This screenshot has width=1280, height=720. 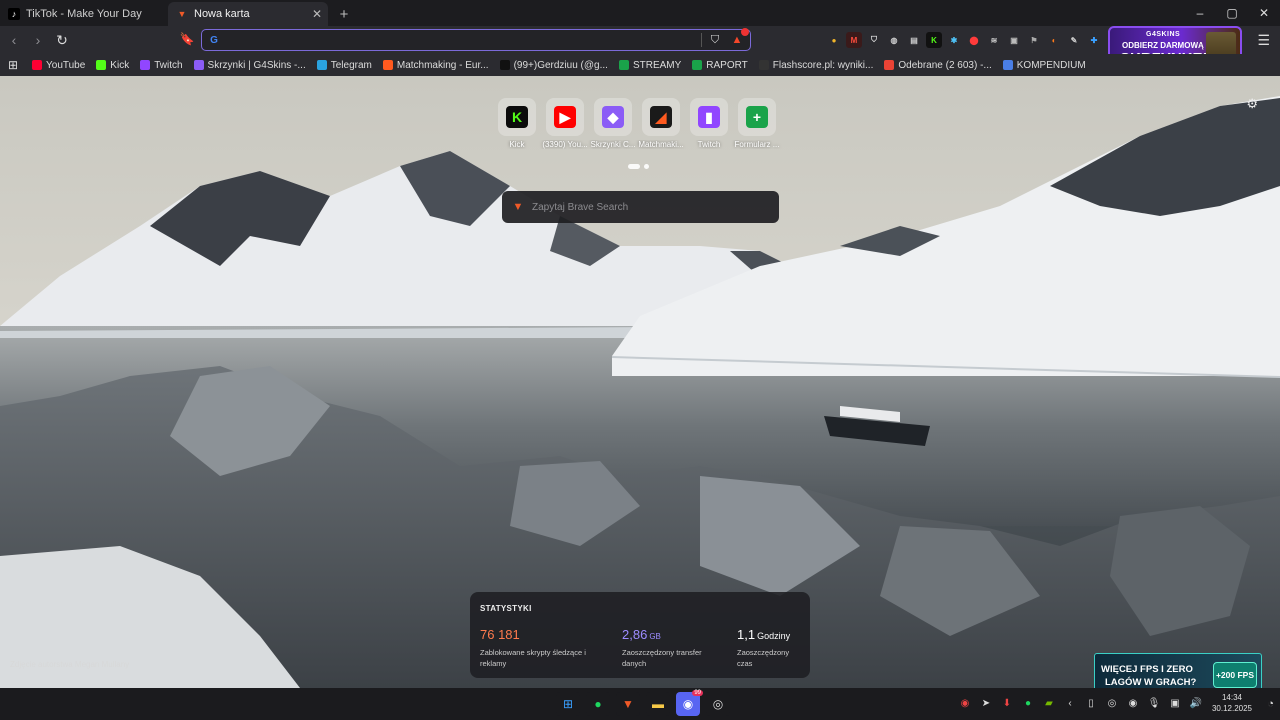 What do you see at coordinates (649, 65) in the screenshot?
I see `bookmark-item: STREAMY` at bounding box center [649, 65].